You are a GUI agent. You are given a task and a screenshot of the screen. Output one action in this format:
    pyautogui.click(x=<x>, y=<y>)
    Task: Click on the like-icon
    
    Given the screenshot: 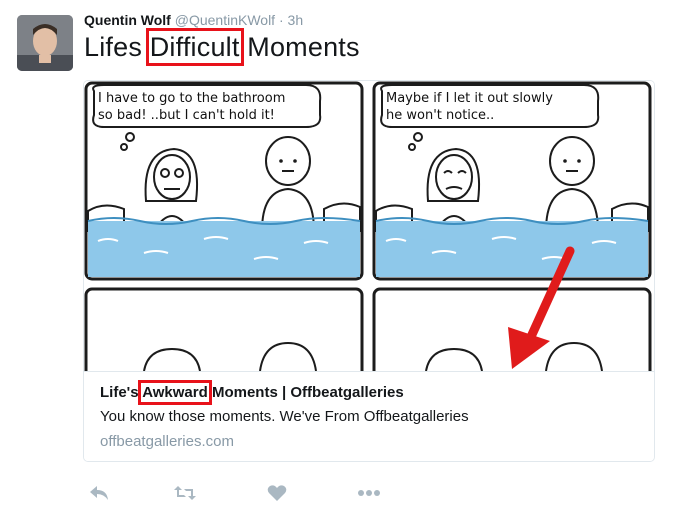 What is the action you would take?
    pyautogui.click(x=277, y=493)
    